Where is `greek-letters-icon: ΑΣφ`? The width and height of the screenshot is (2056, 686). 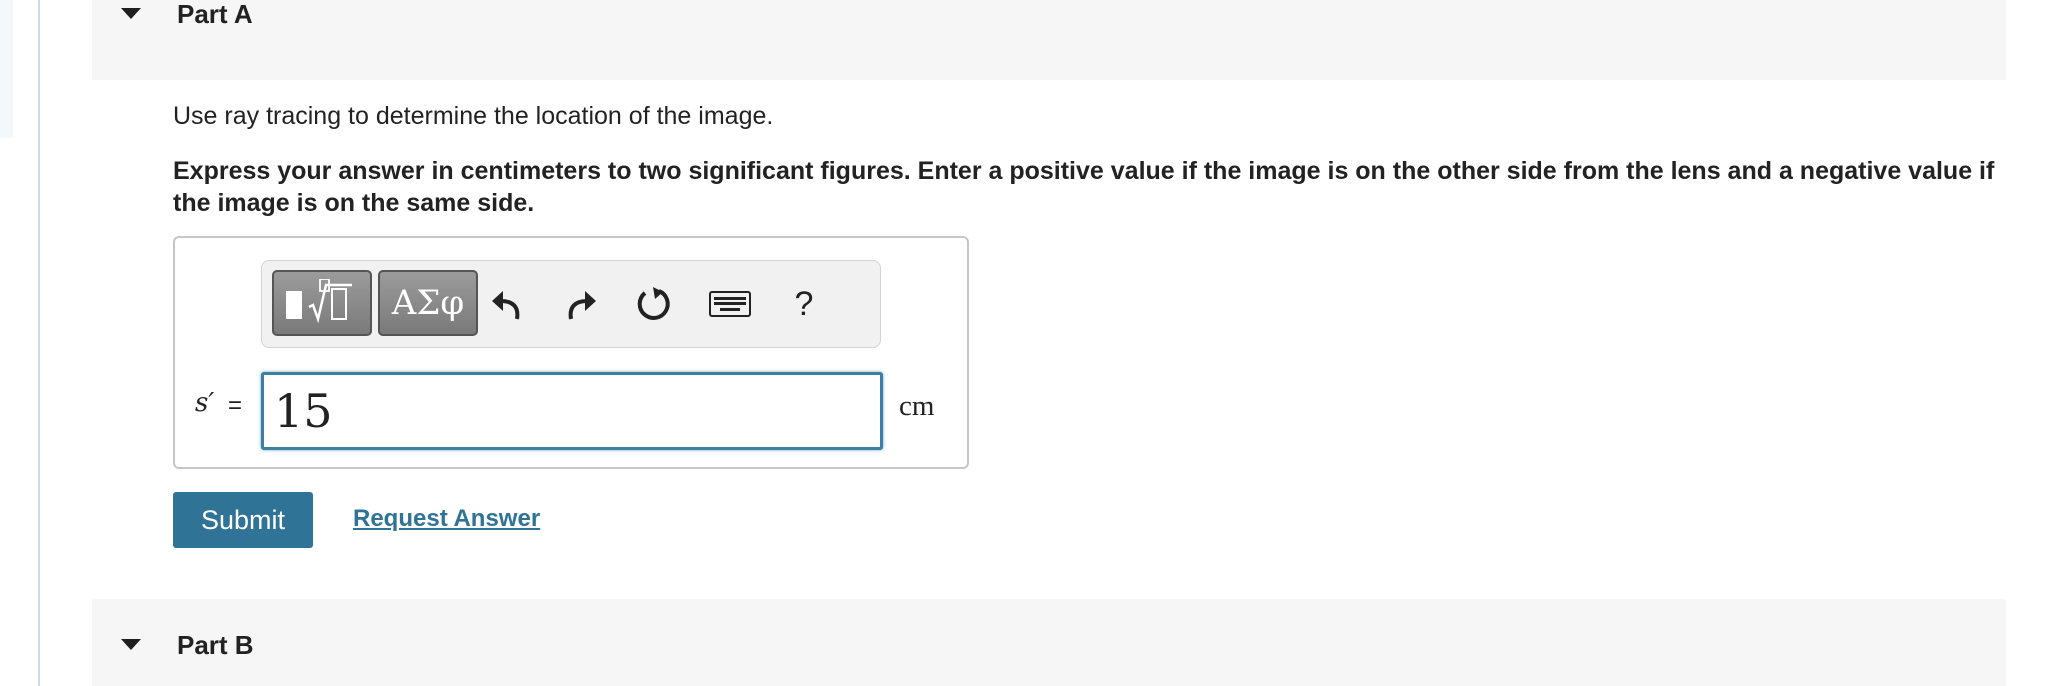
greek-letters-icon: ΑΣφ is located at coordinates (428, 303).